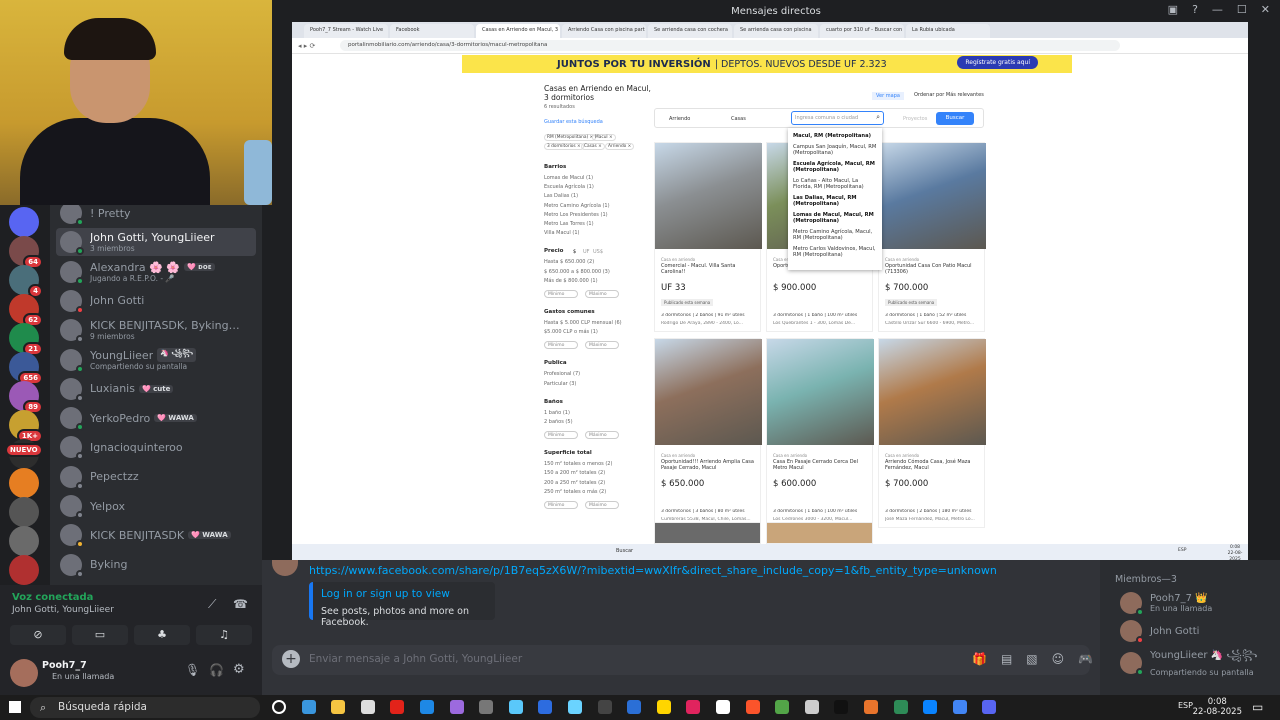 Image resolution: width=1280 pixels, height=720 pixels. I want to click on search-button: Buscar, so click(955, 118).